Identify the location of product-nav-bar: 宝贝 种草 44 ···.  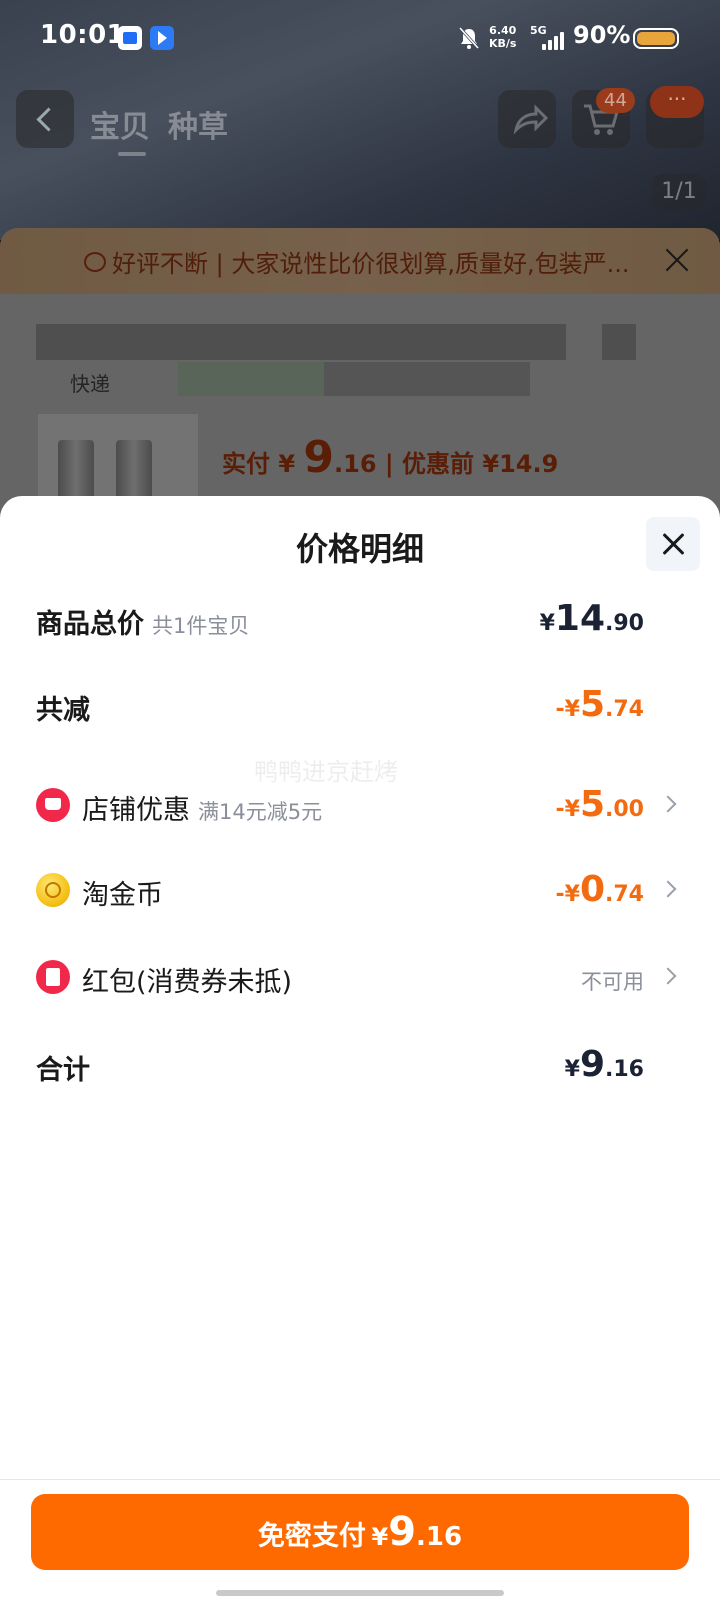
(360, 121).